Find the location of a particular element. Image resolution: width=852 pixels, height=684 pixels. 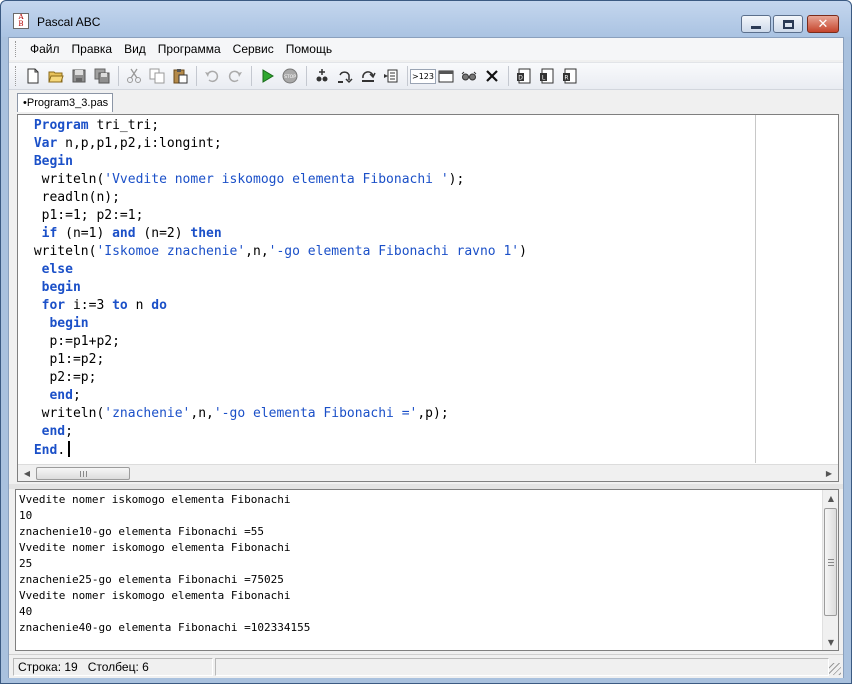

code-token: n,p,p1,p2,i:longint; is located at coordinates (139, 143).